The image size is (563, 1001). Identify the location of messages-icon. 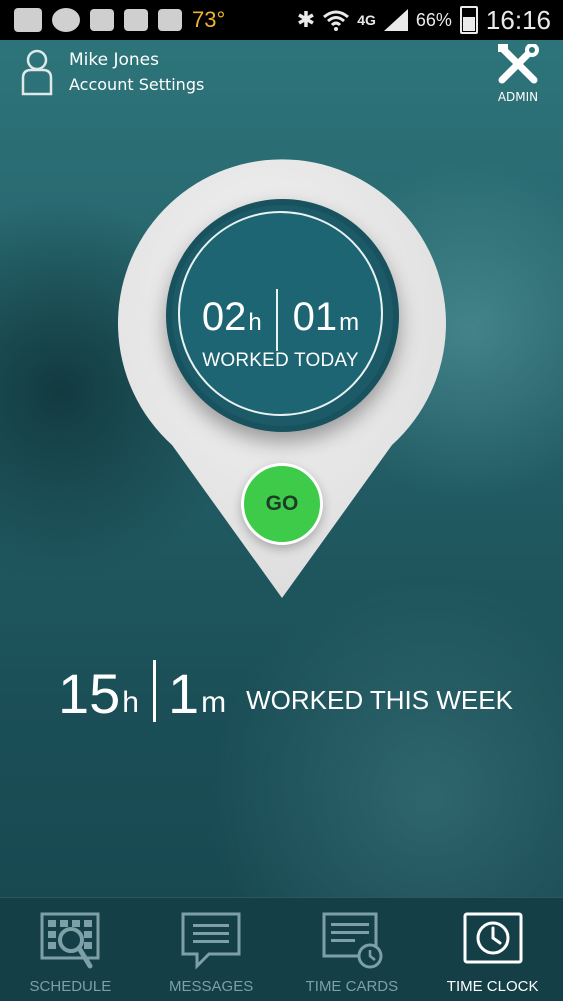
(211, 941).